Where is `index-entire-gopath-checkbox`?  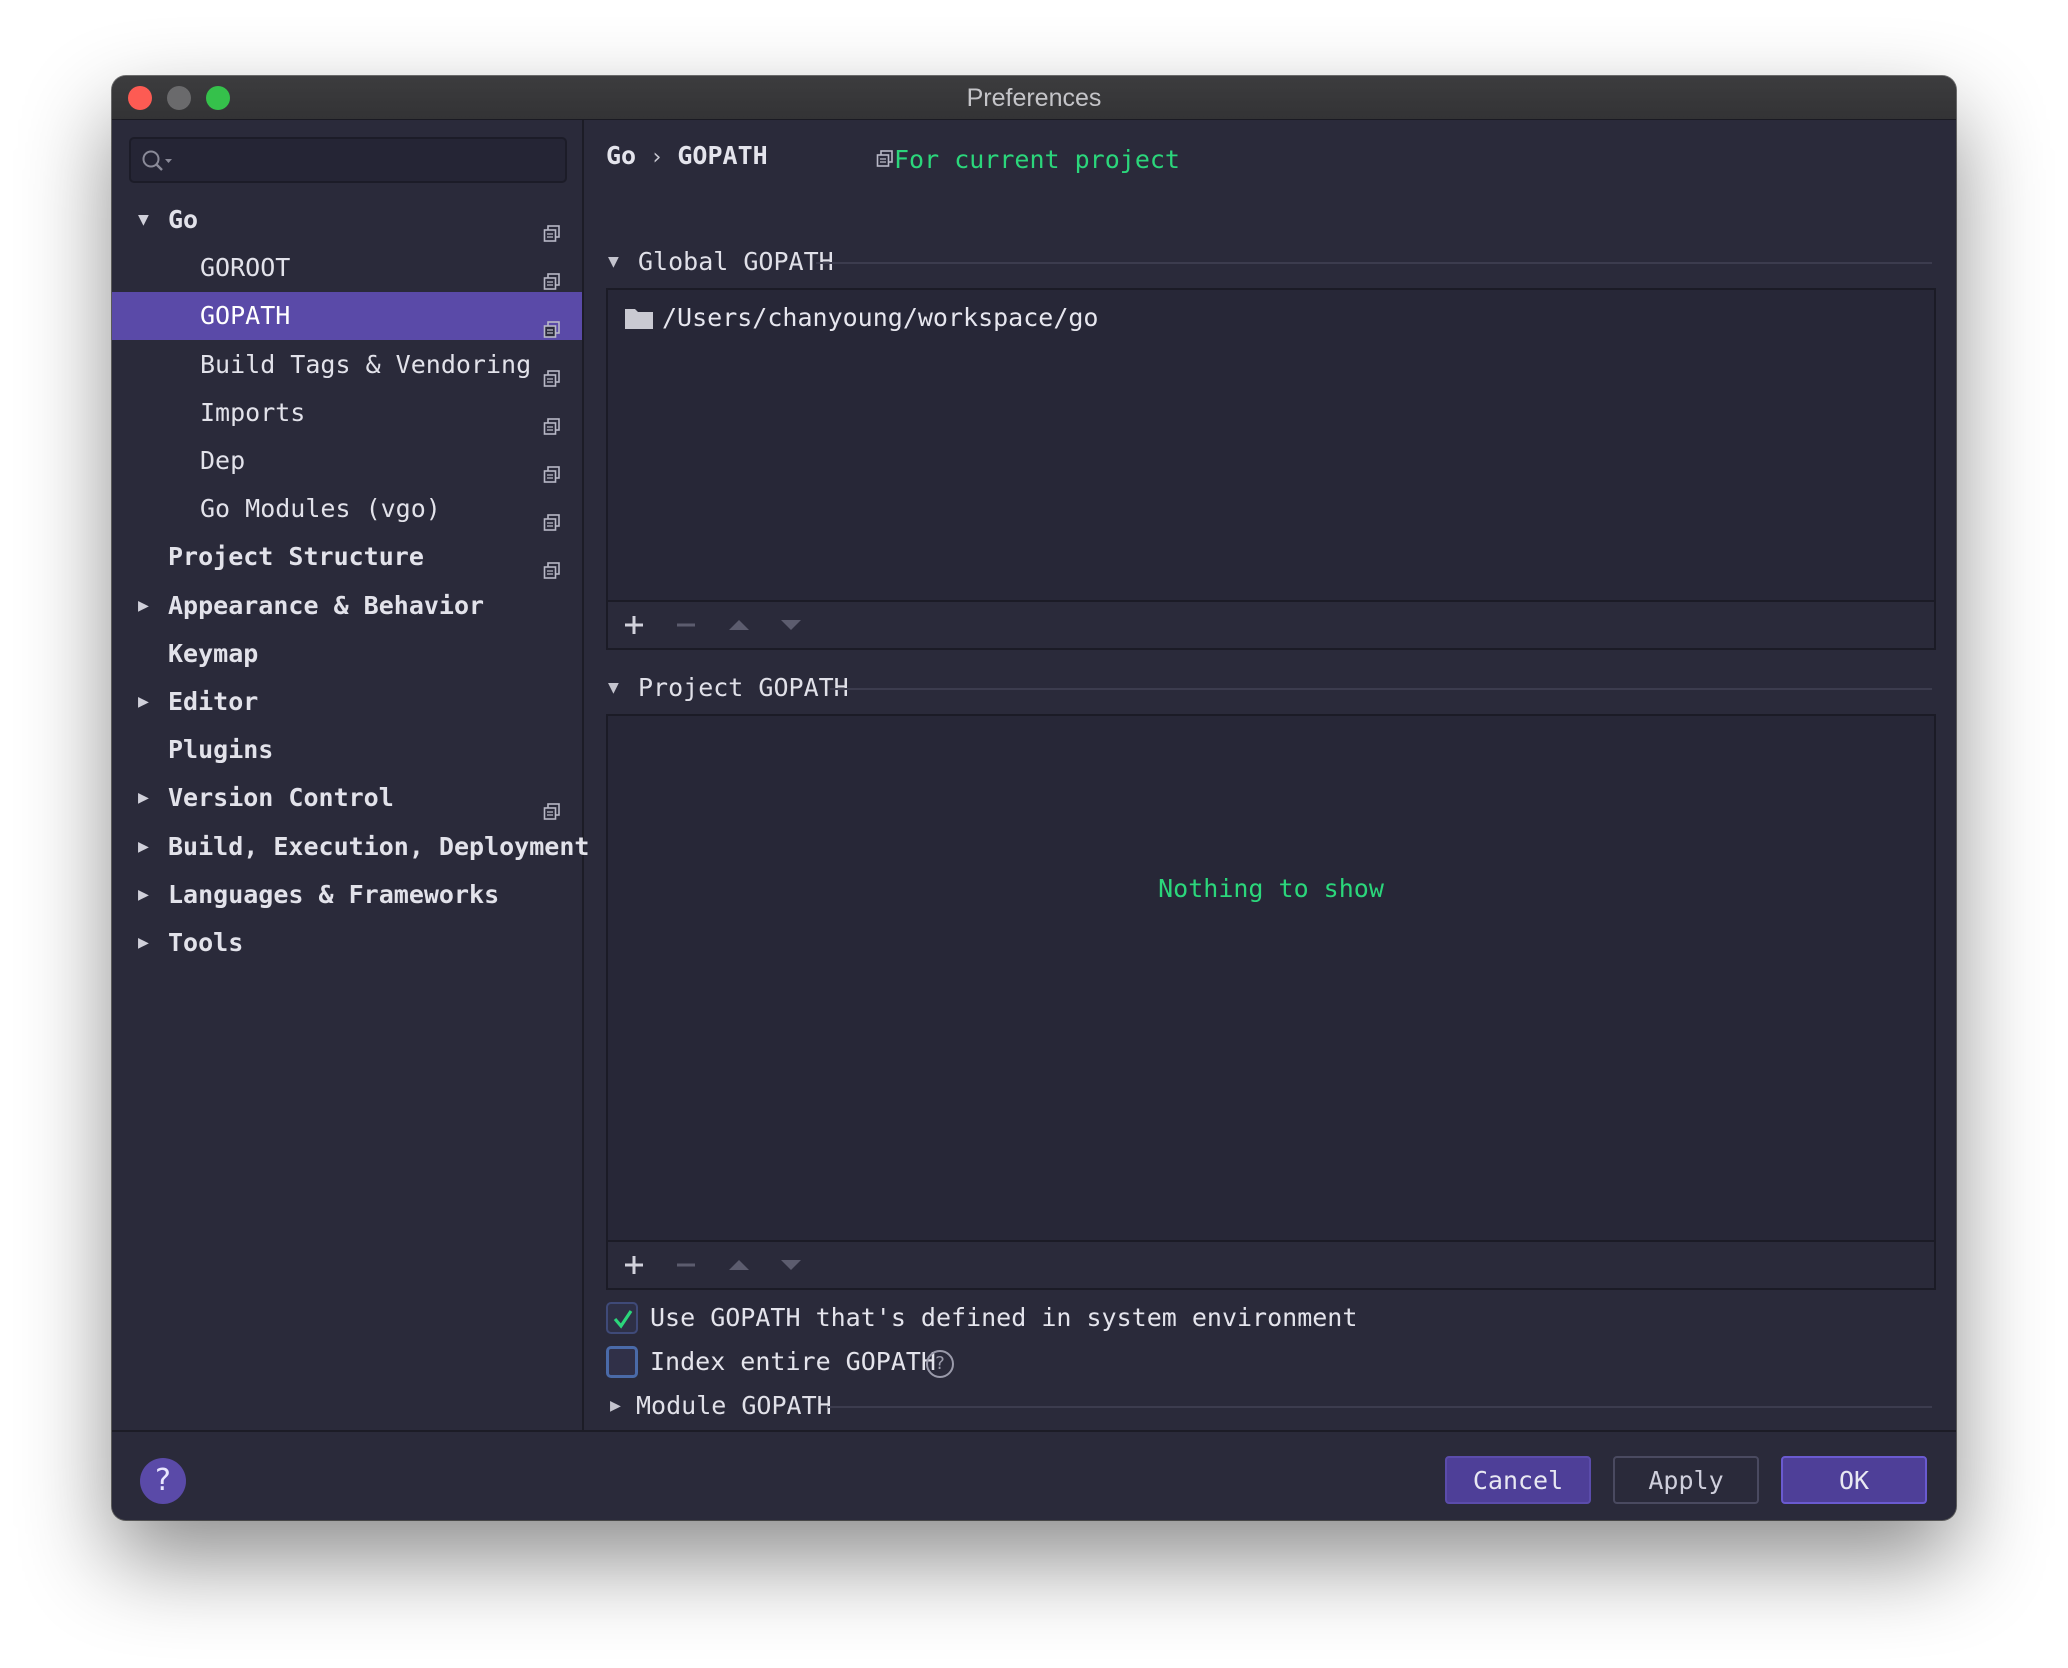 index-entire-gopath-checkbox is located at coordinates (622, 1362).